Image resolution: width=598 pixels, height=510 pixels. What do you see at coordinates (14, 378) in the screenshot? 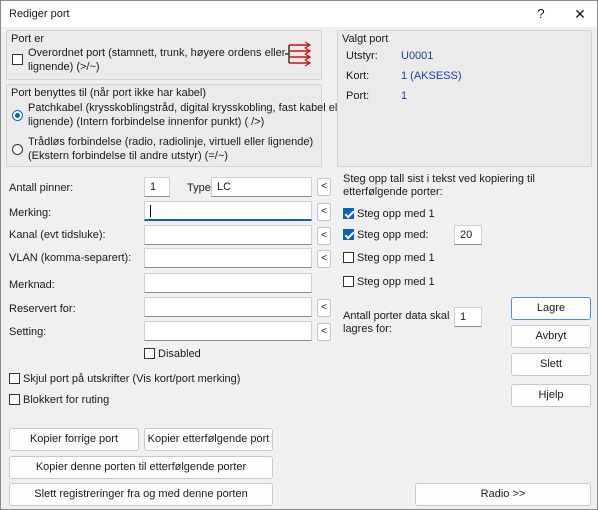
I see `skjul-port-checkbox` at bounding box center [14, 378].